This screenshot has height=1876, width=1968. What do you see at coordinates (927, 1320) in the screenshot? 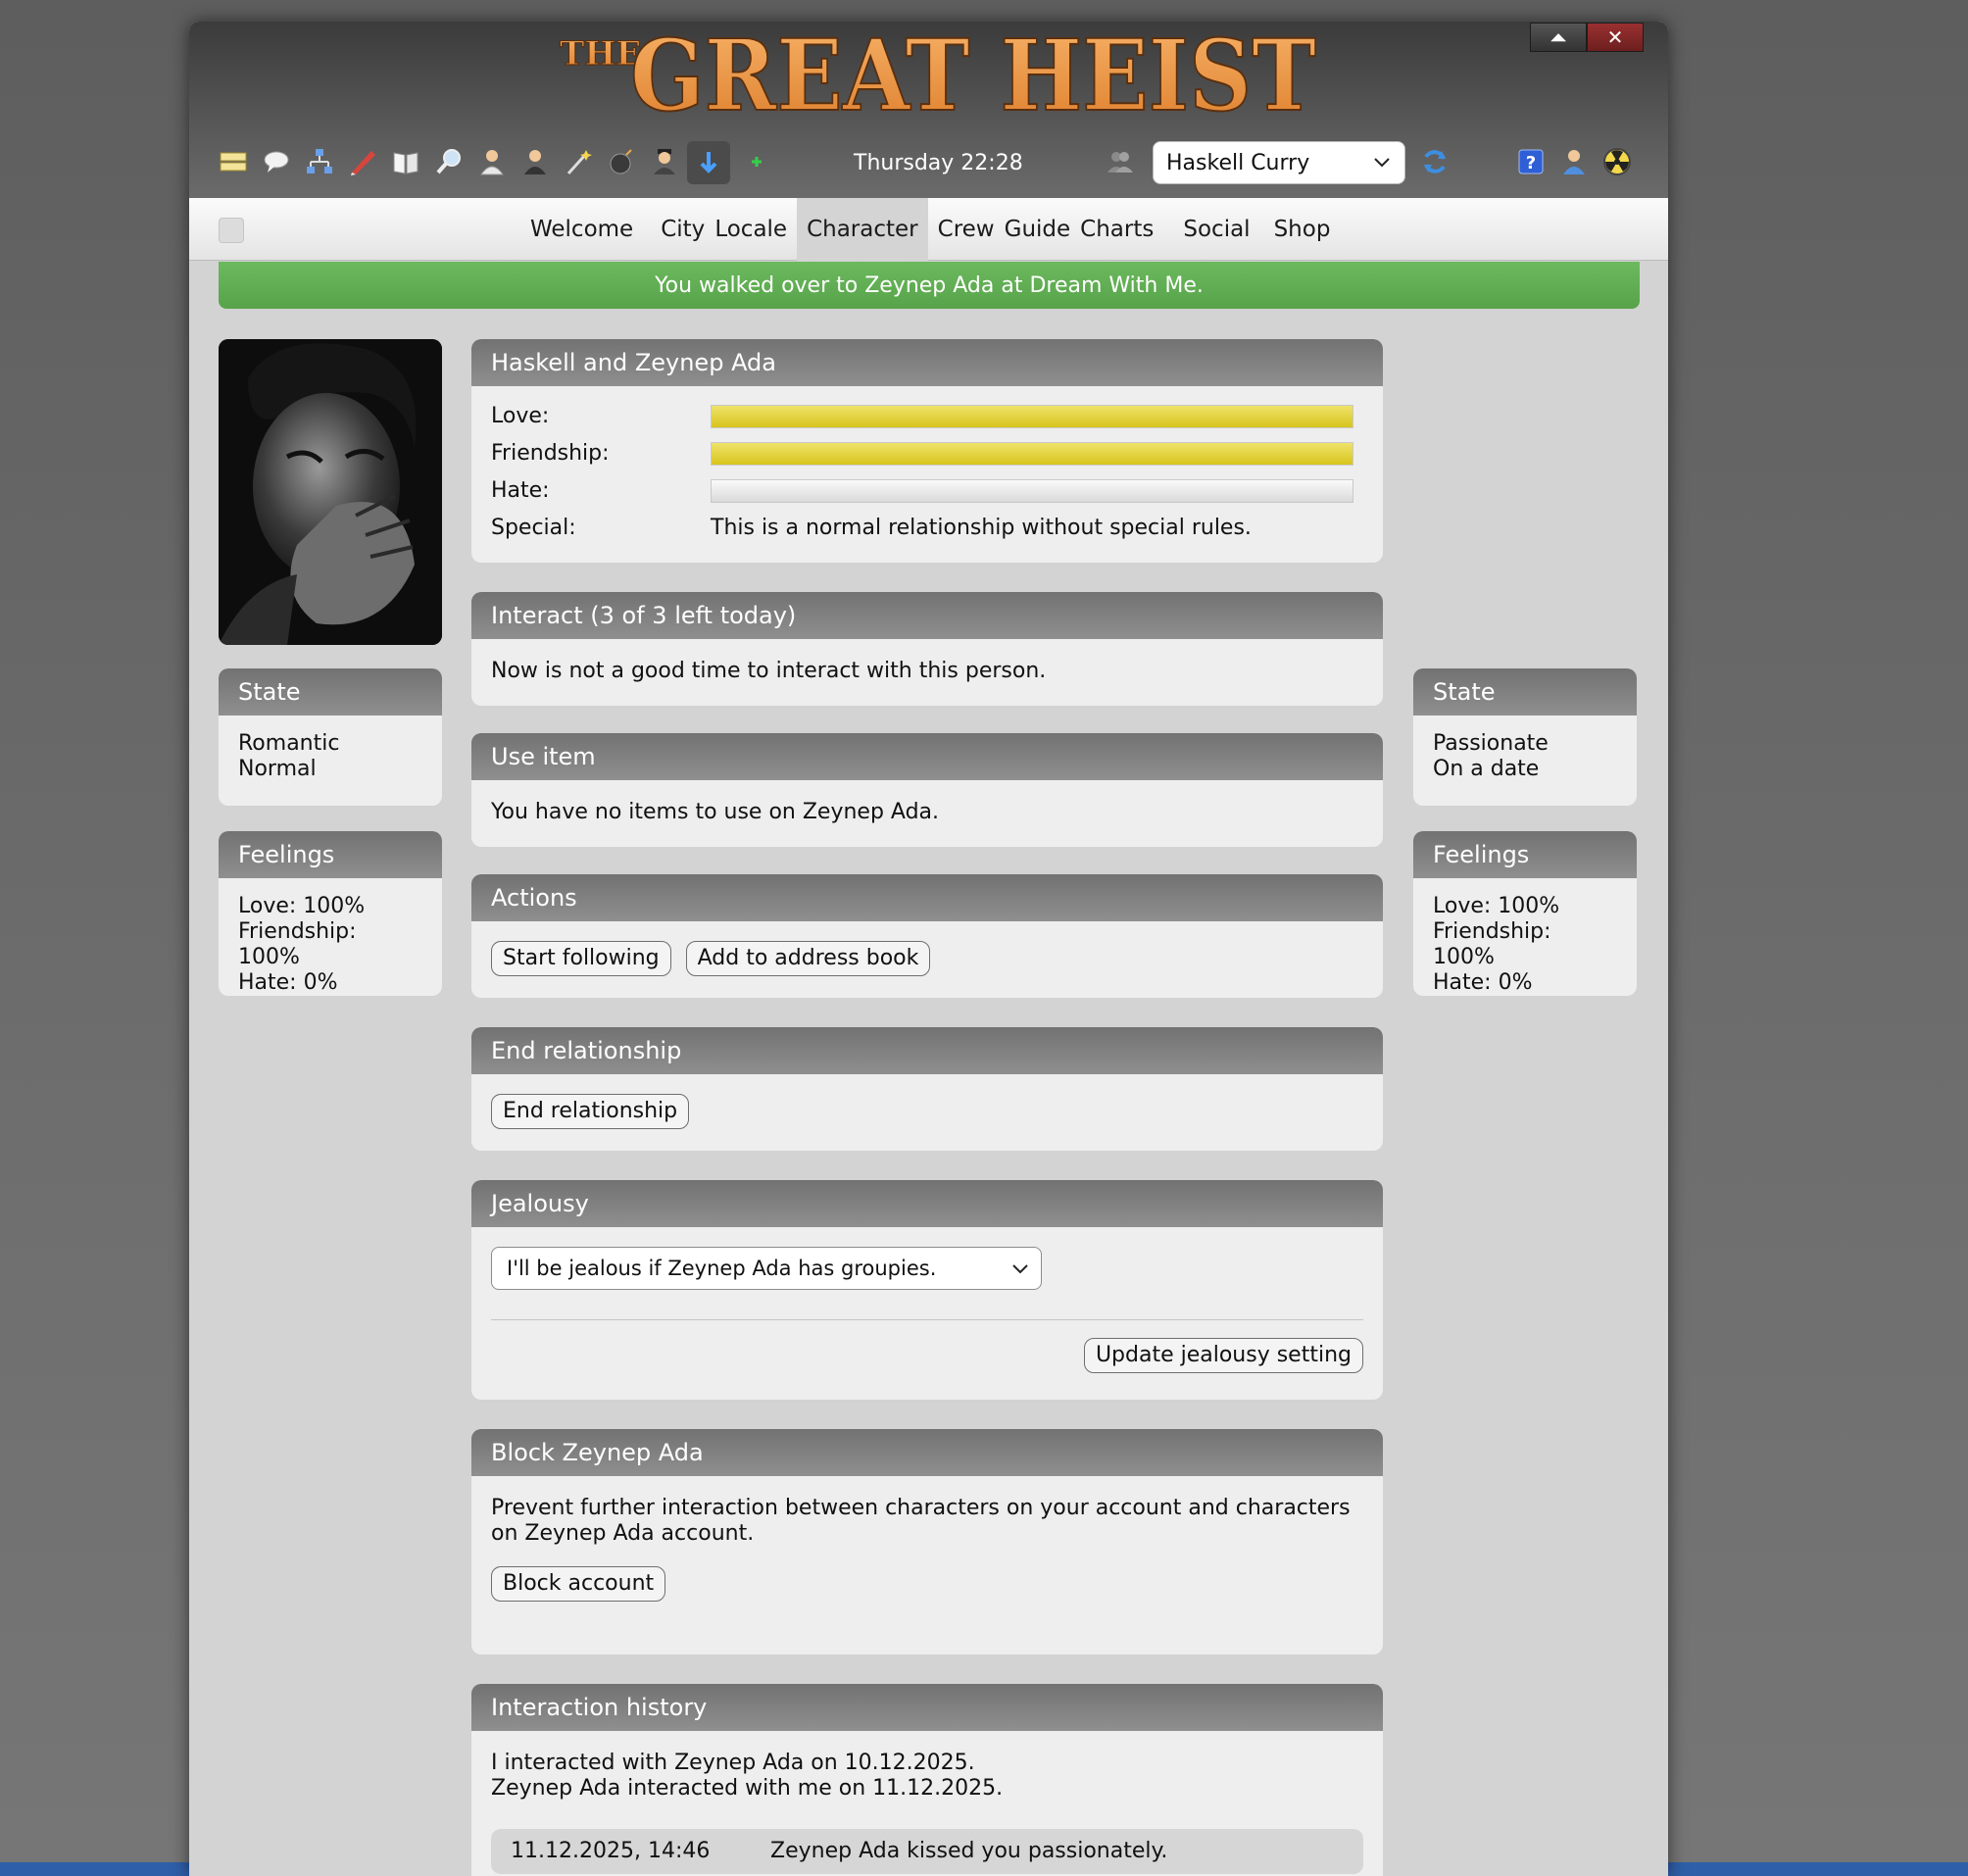
I see `divider` at bounding box center [927, 1320].